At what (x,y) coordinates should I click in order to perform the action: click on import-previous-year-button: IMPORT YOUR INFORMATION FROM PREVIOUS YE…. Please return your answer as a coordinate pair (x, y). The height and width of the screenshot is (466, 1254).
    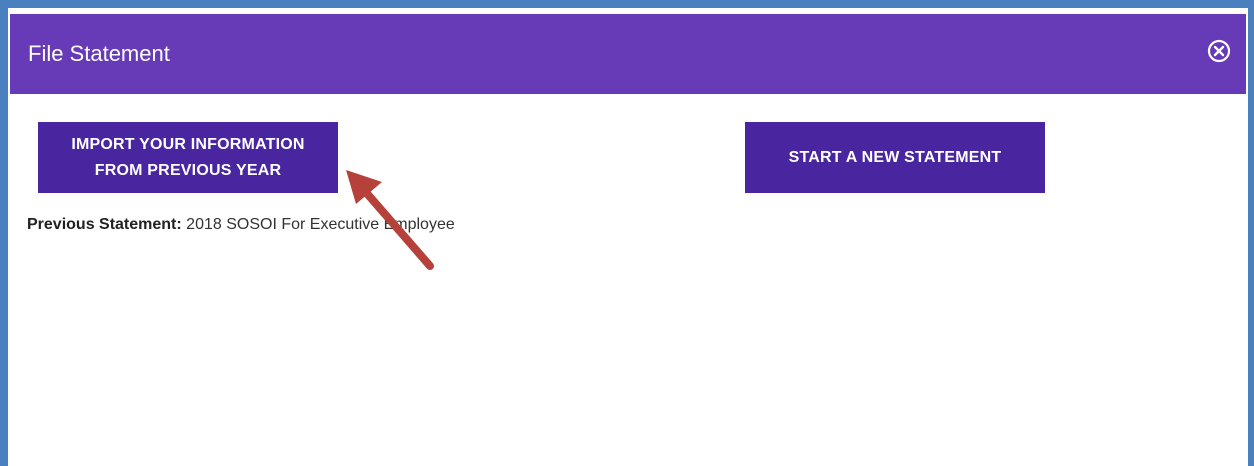
    Looking at the image, I should click on (188, 157).